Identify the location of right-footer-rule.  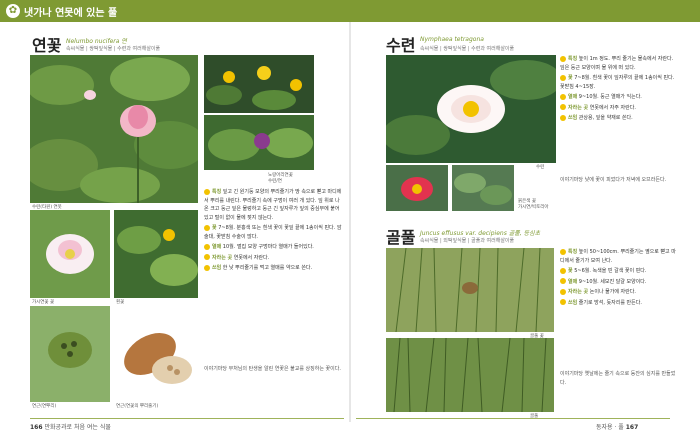
(513, 418).